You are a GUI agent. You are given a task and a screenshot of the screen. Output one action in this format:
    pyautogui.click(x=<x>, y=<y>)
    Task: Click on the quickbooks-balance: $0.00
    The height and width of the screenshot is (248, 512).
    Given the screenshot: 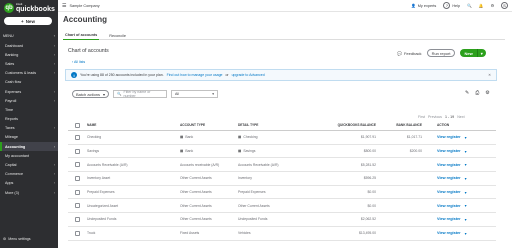 What is the action you would take?
    pyautogui.click(x=372, y=192)
    